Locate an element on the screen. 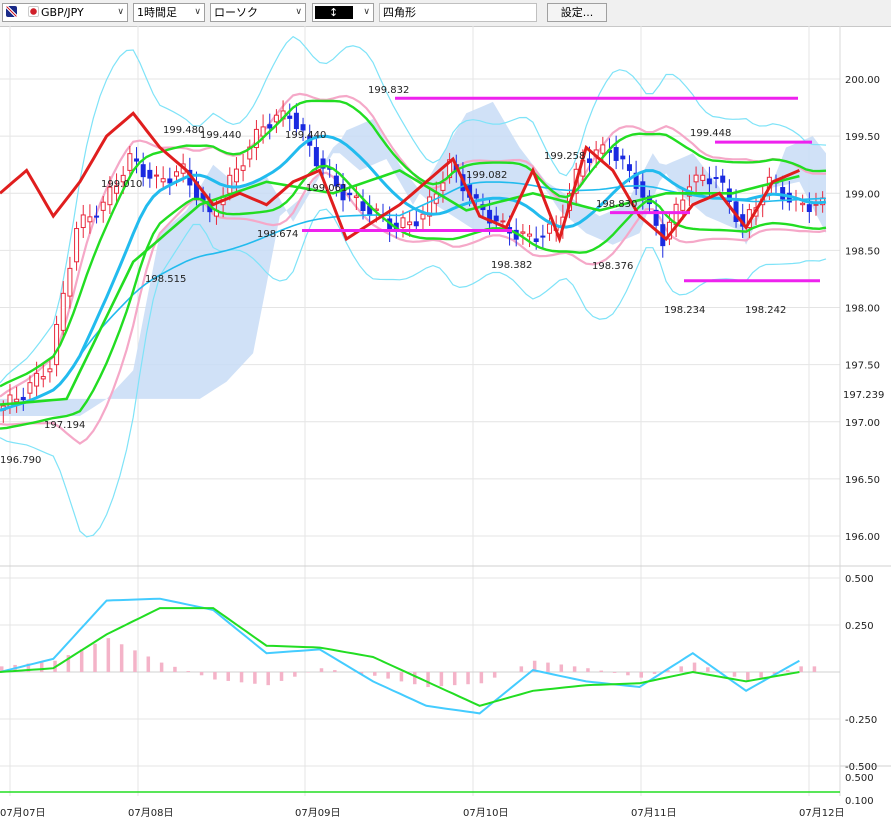 The height and width of the screenshot is (820, 891). price-axis-label: 199.00 is located at coordinates (862, 194).